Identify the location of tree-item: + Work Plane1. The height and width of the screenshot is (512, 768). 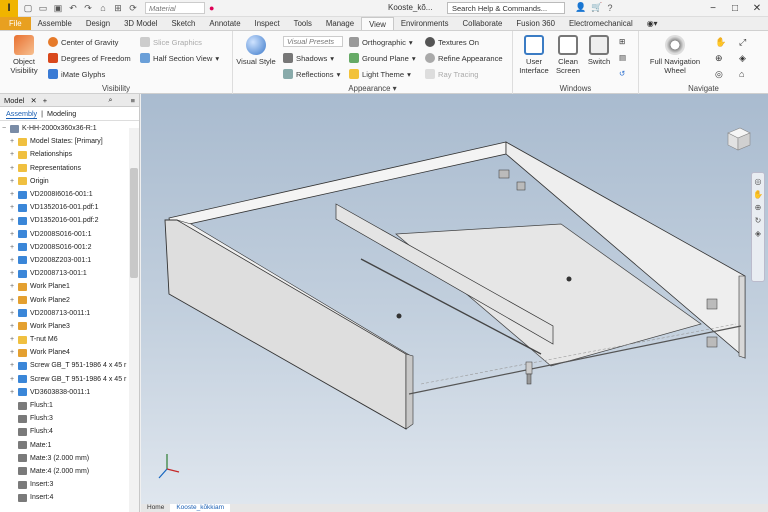
(64, 286).